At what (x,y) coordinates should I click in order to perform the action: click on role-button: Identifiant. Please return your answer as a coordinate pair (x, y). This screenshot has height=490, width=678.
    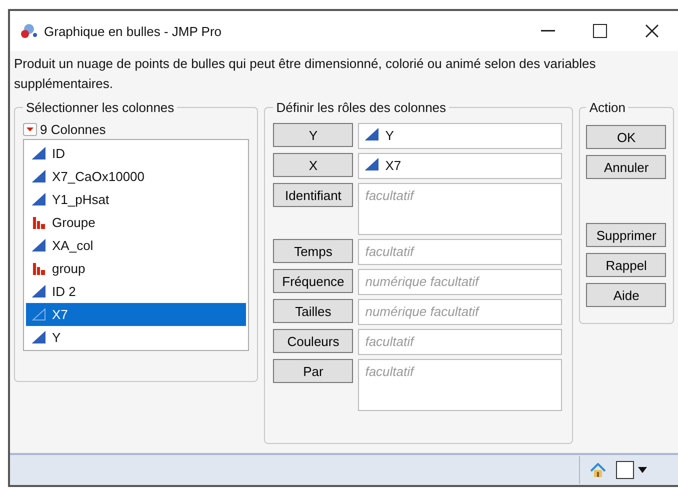
    Looking at the image, I should click on (313, 195).